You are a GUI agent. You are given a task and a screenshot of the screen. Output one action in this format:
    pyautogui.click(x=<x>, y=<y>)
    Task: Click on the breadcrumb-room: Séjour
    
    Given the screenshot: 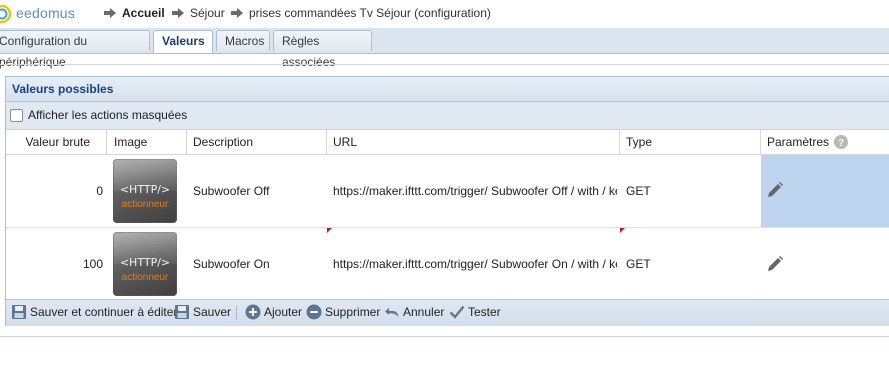 What is the action you would take?
    pyautogui.click(x=198, y=13)
    